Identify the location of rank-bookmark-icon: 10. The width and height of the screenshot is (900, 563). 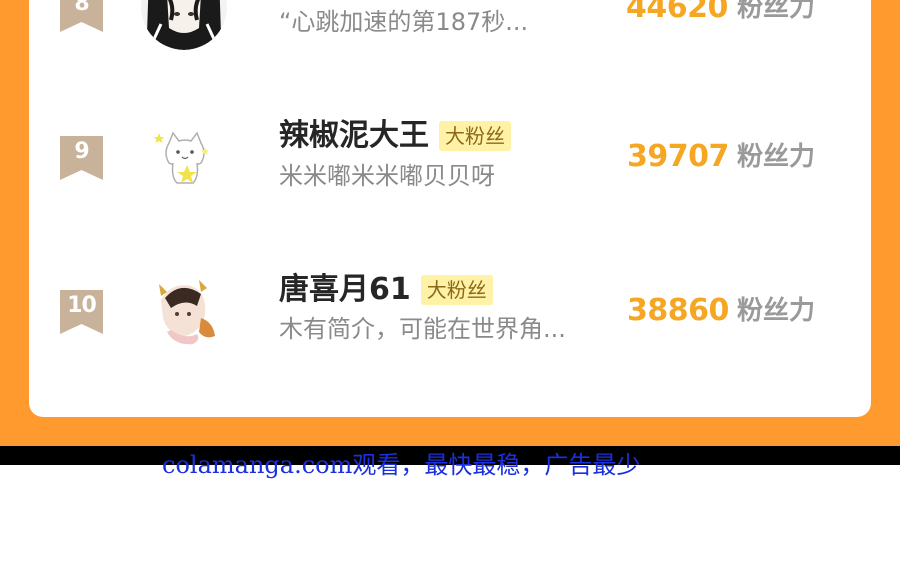
(81, 312).